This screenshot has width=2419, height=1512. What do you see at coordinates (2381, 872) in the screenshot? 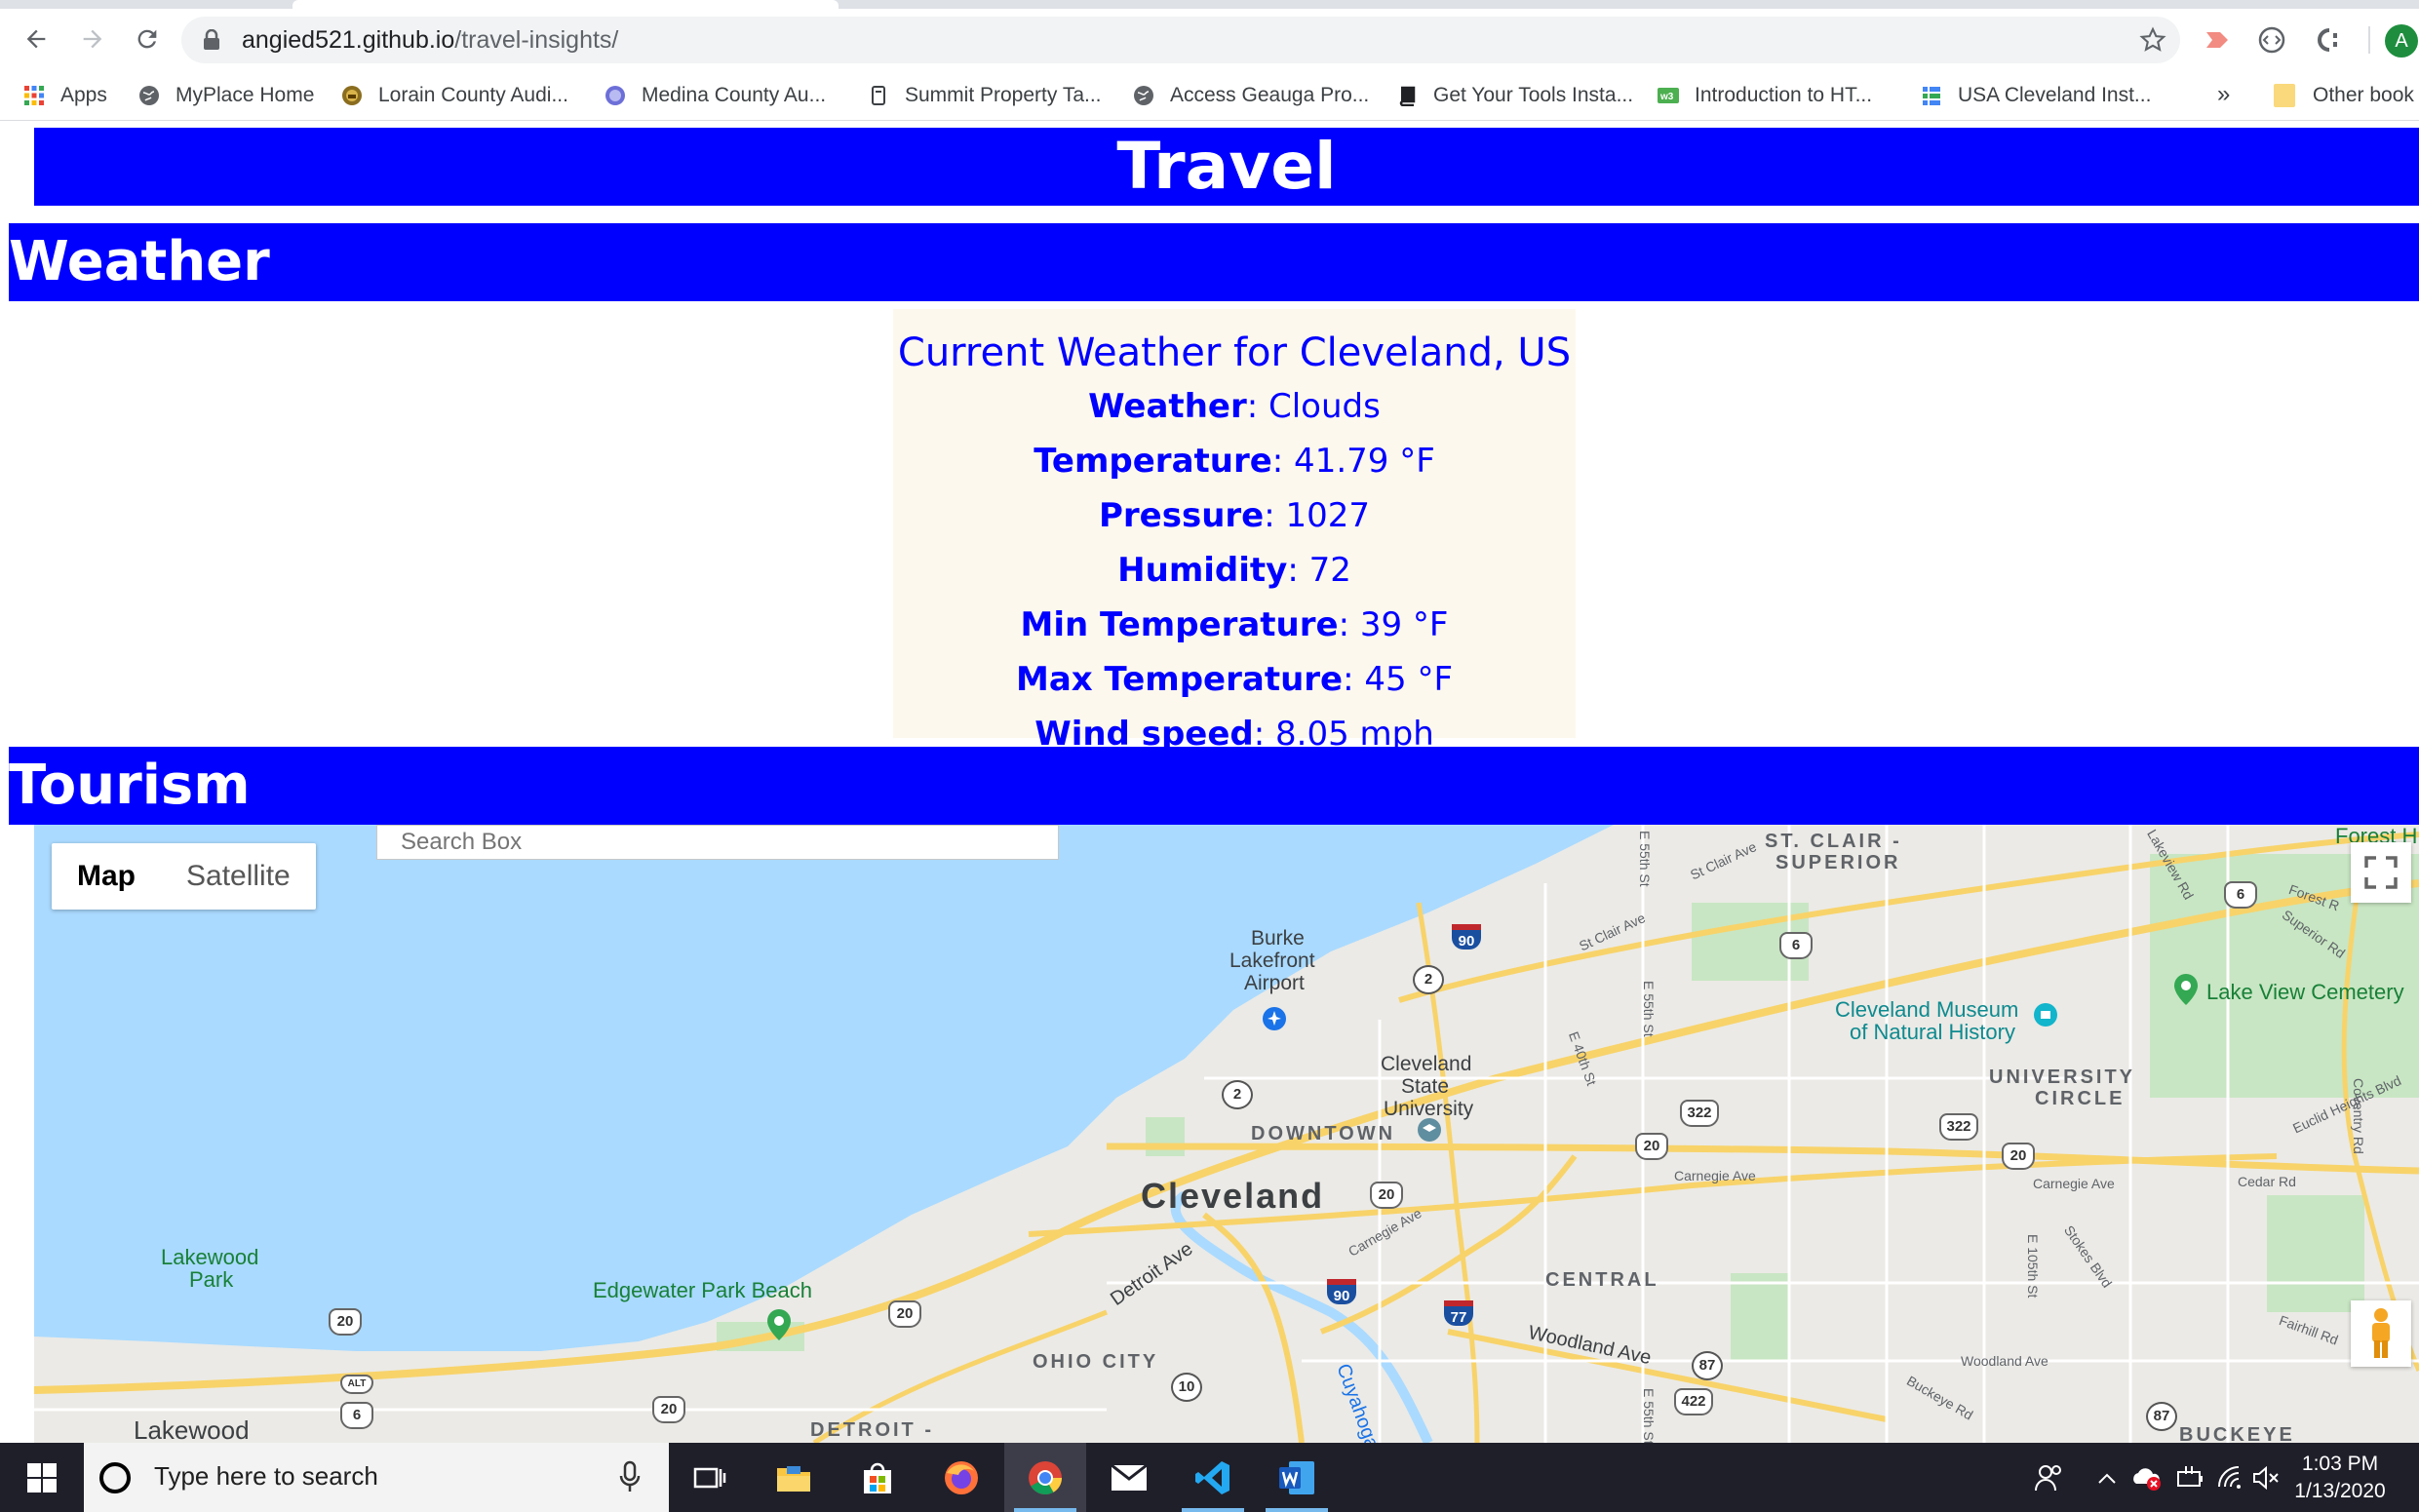
I see `fullscreen-button` at bounding box center [2381, 872].